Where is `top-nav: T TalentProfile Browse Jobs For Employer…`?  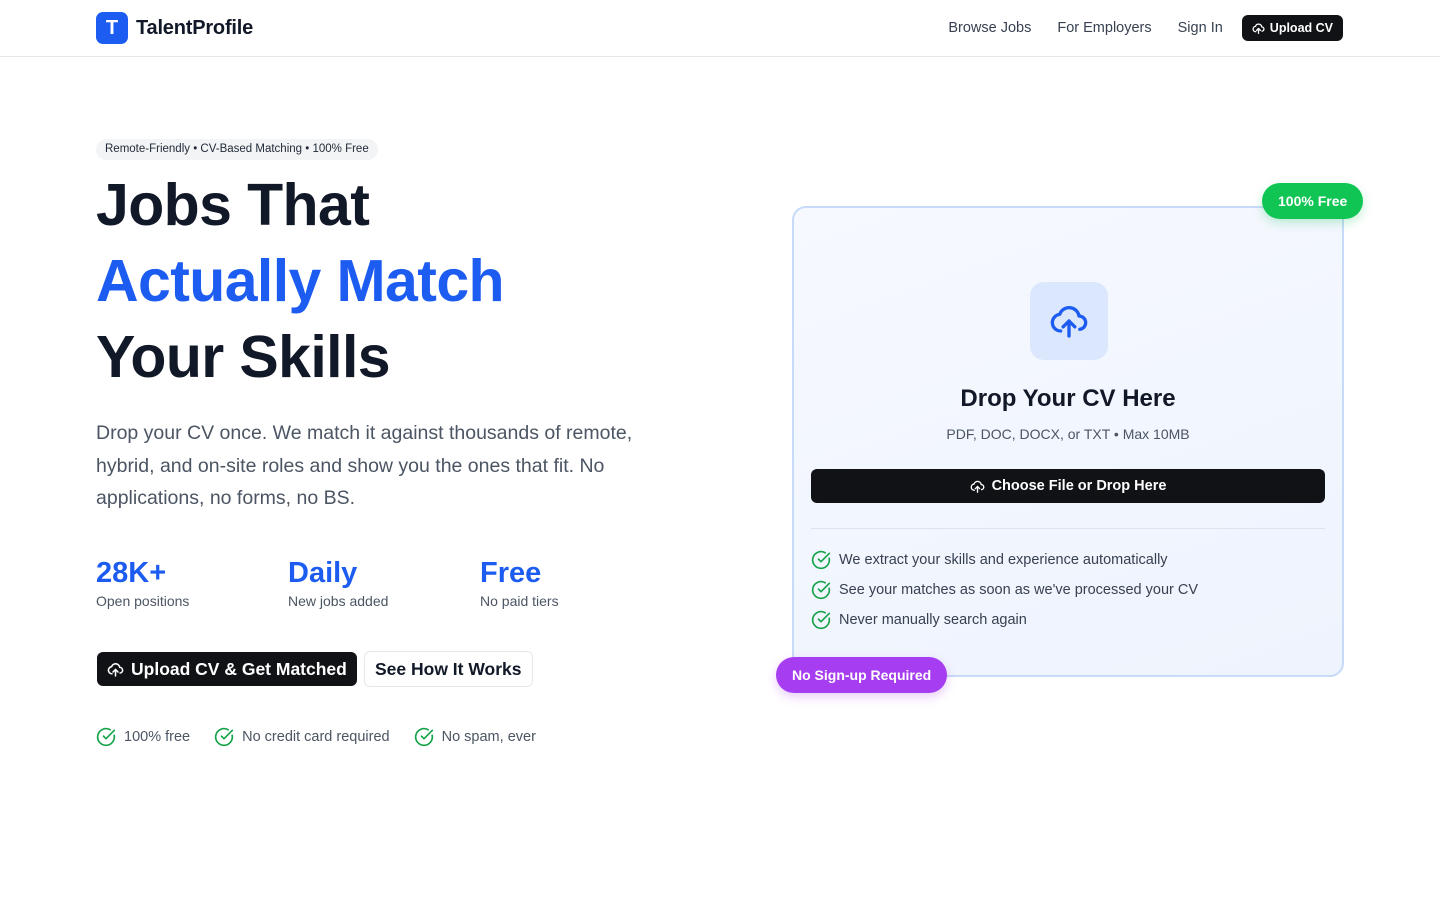 top-nav: T TalentProfile Browse Jobs For Employer… is located at coordinates (720, 28).